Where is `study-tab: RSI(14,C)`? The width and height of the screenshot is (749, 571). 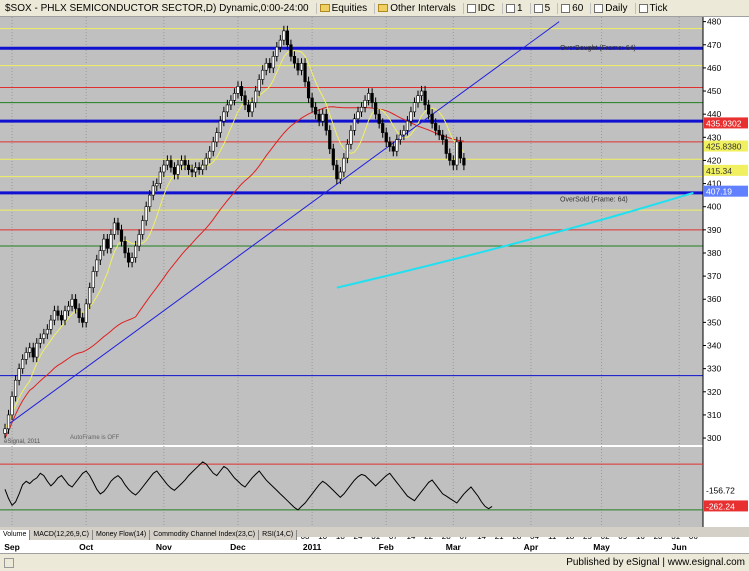
study-tab: RSI(14,C) is located at coordinates (278, 535).